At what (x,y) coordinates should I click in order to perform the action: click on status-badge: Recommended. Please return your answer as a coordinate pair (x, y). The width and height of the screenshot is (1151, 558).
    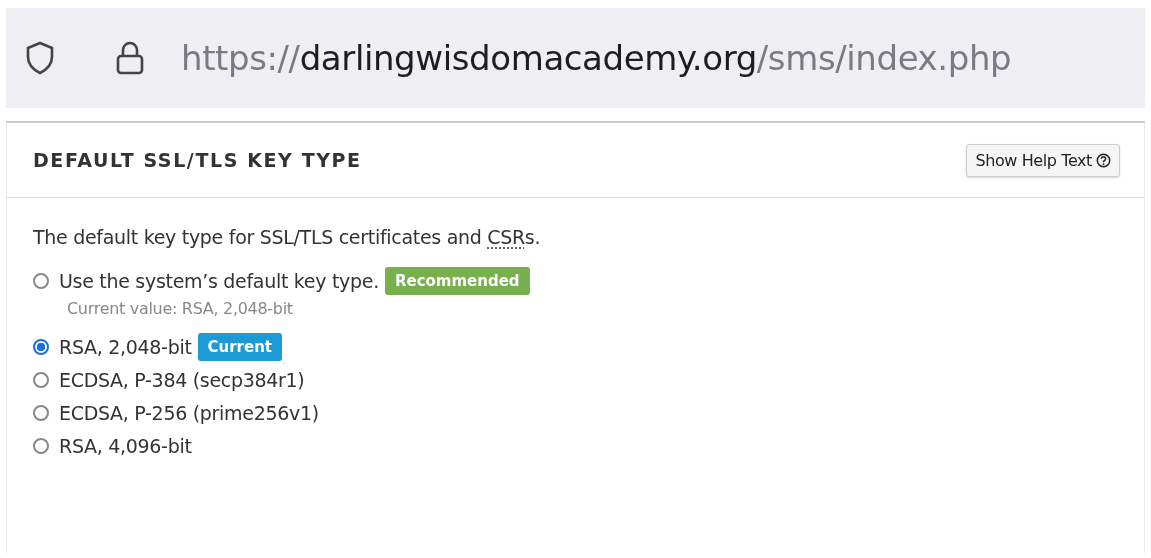
    Looking at the image, I should click on (457, 280).